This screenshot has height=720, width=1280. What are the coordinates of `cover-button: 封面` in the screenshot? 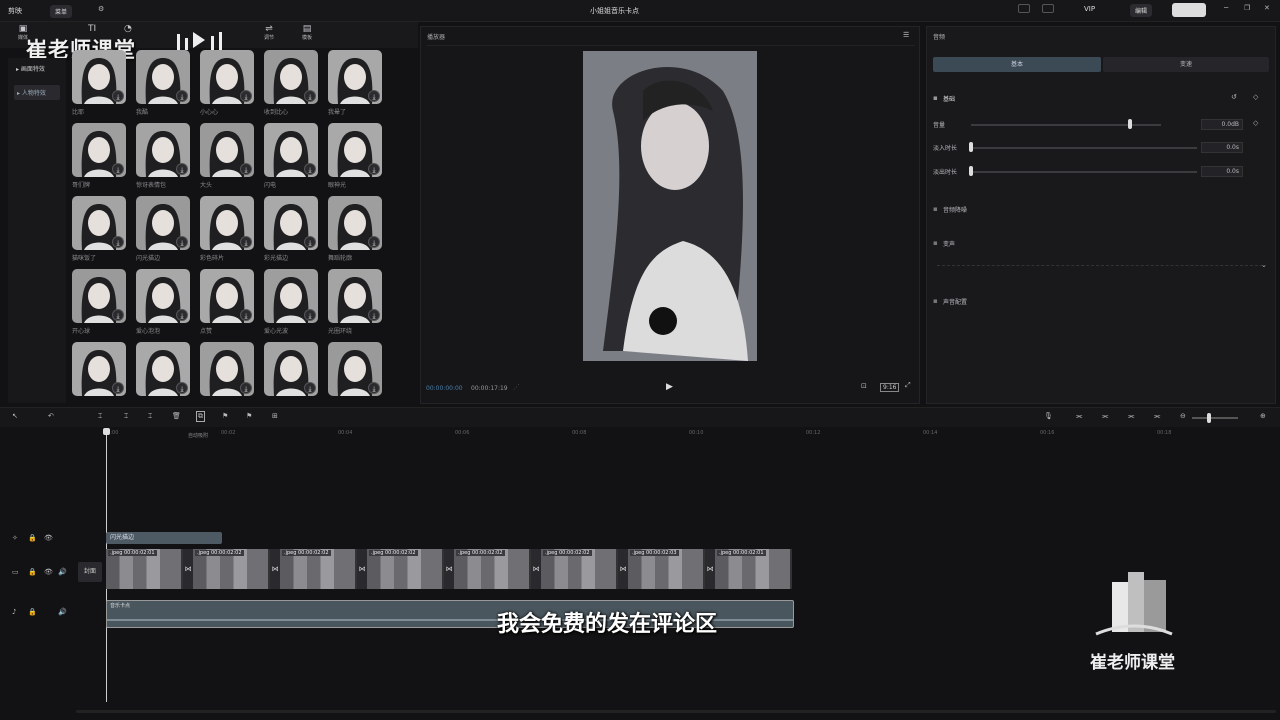 It's located at (90, 572).